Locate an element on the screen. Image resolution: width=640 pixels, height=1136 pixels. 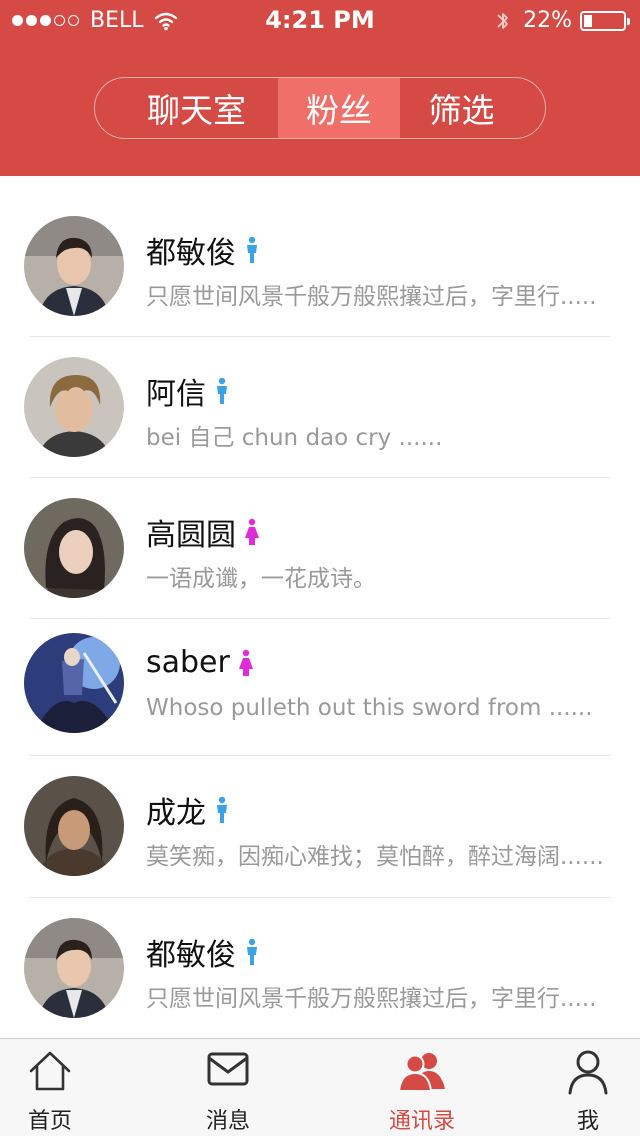
battery-icon is located at coordinates (605, 20).